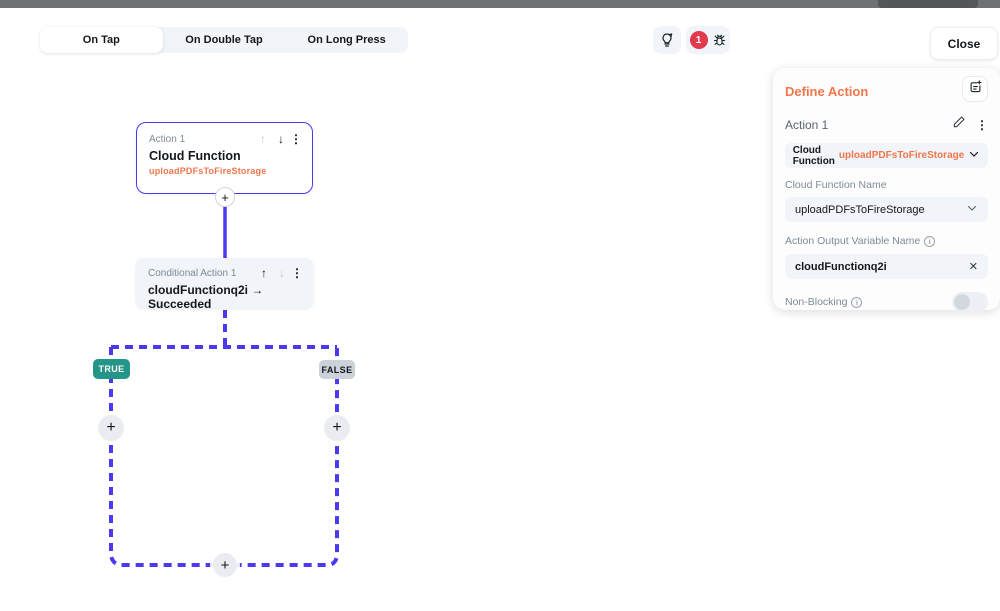 Image resolution: width=1000 pixels, height=611 pixels. Describe the element at coordinates (841, 266) in the screenshot. I see `output-variable-value: cloudFunctionq2i` at that location.